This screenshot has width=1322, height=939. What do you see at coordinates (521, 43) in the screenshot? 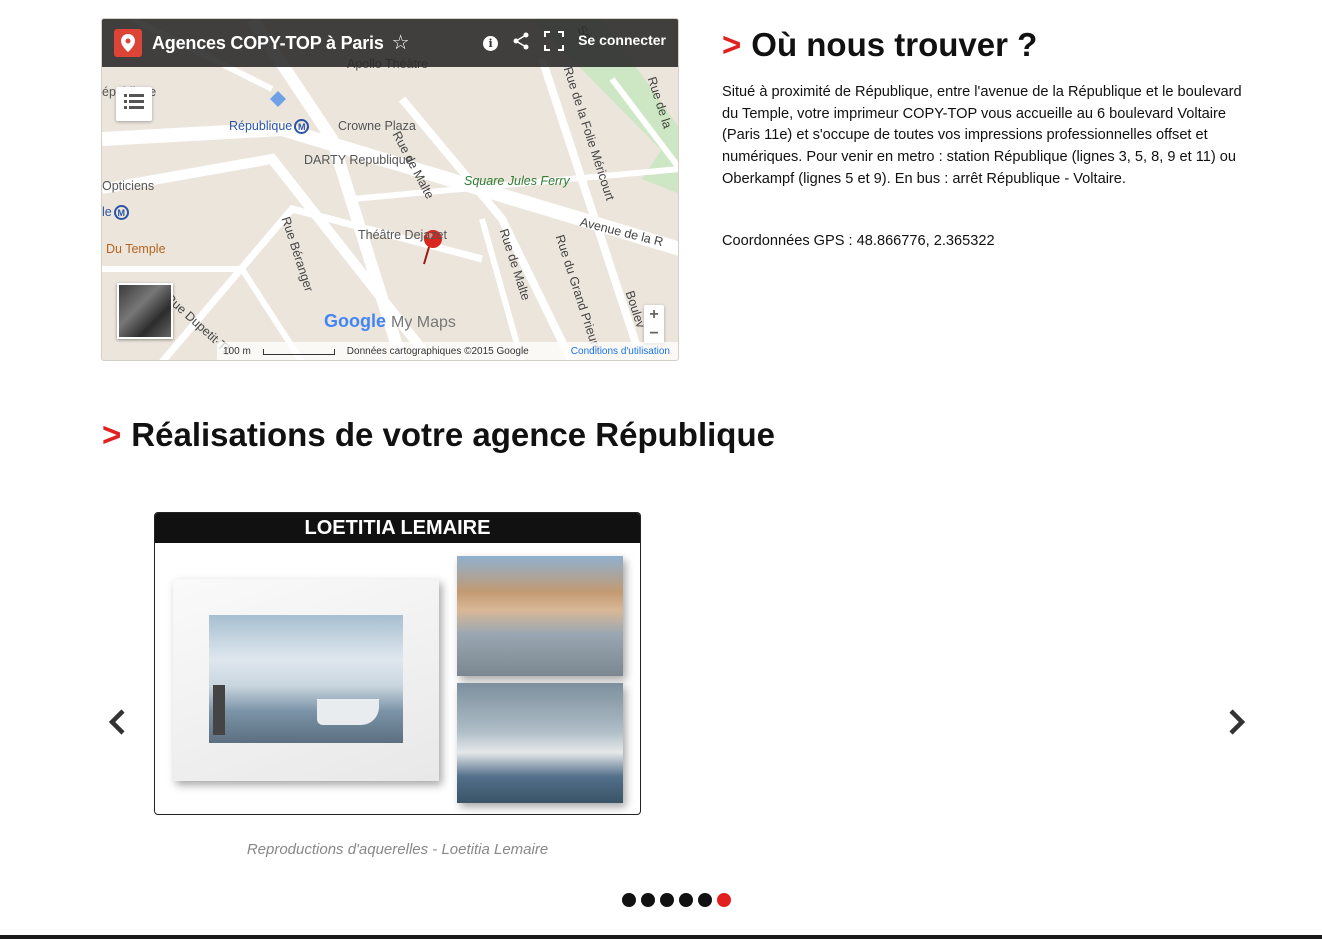
I see `share-icon` at bounding box center [521, 43].